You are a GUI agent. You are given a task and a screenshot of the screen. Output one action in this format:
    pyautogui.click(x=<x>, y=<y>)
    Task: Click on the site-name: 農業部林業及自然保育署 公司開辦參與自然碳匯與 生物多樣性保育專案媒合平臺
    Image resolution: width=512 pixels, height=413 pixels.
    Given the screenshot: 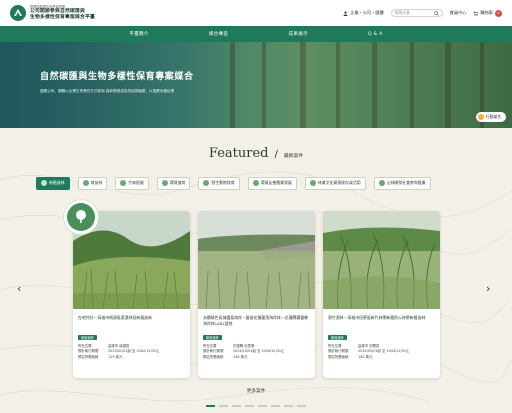 What is the action you would take?
    pyautogui.click(x=62, y=13)
    